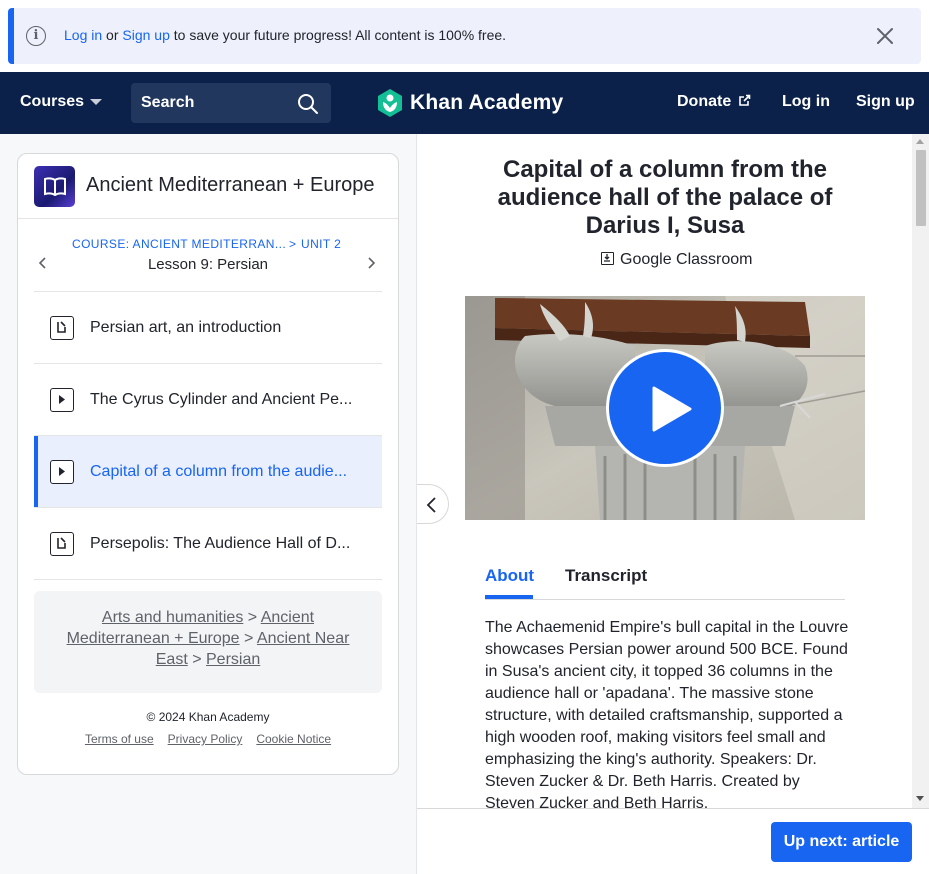  I want to click on donate-label: Donate, so click(704, 101).